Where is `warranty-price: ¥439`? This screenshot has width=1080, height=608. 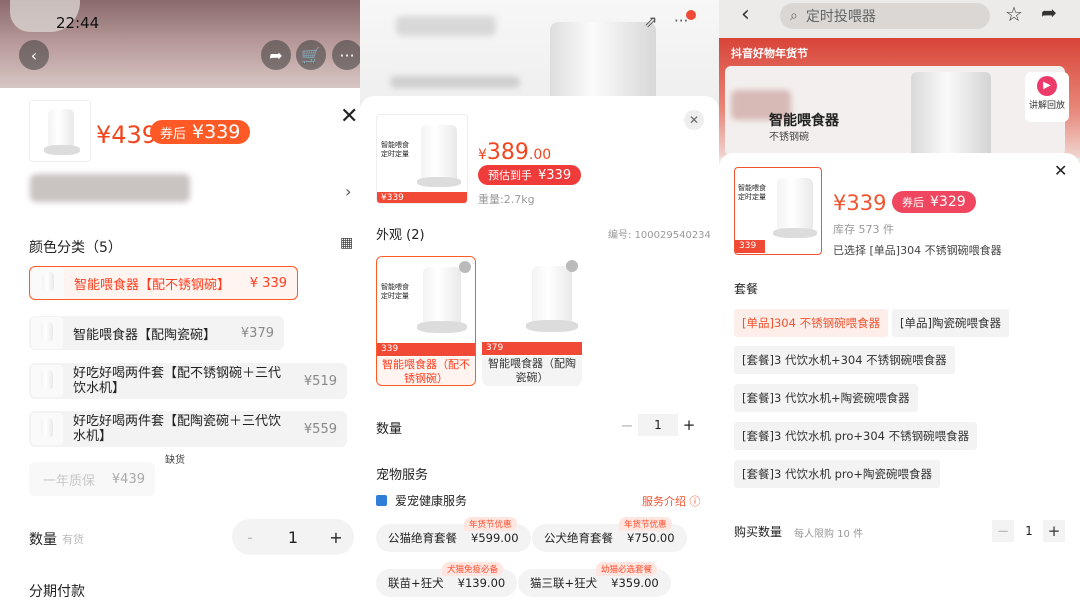 warranty-price: ¥439 is located at coordinates (128, 479).